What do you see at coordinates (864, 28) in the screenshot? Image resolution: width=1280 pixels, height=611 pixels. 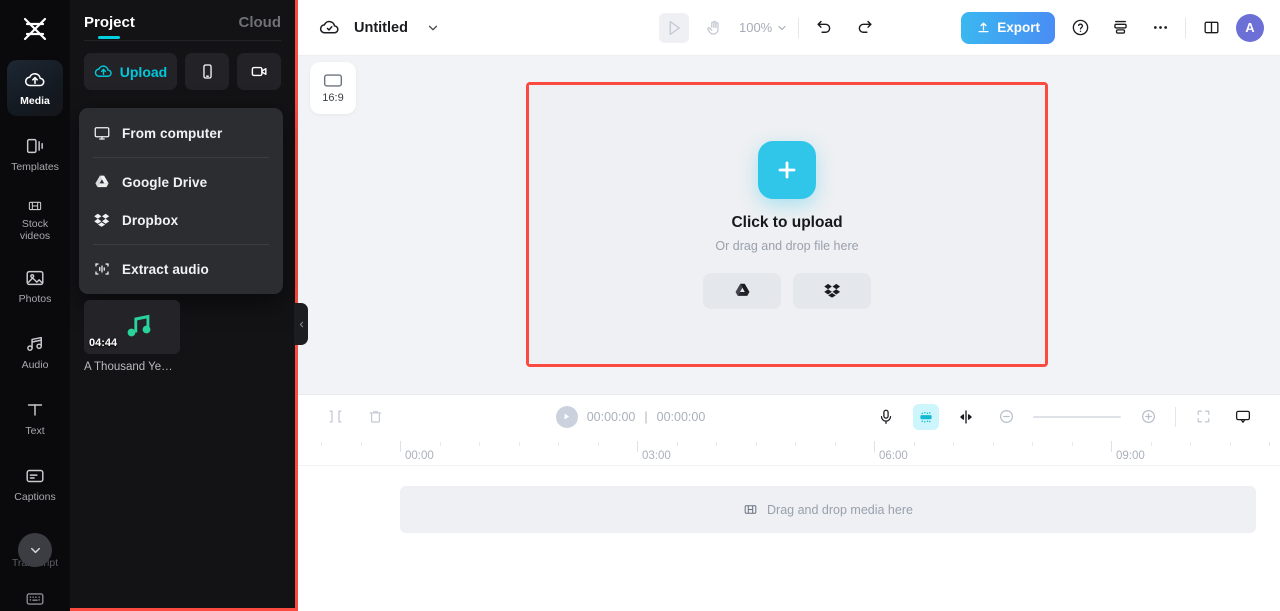 I see `redo-button` at bounding box center [864, 28].